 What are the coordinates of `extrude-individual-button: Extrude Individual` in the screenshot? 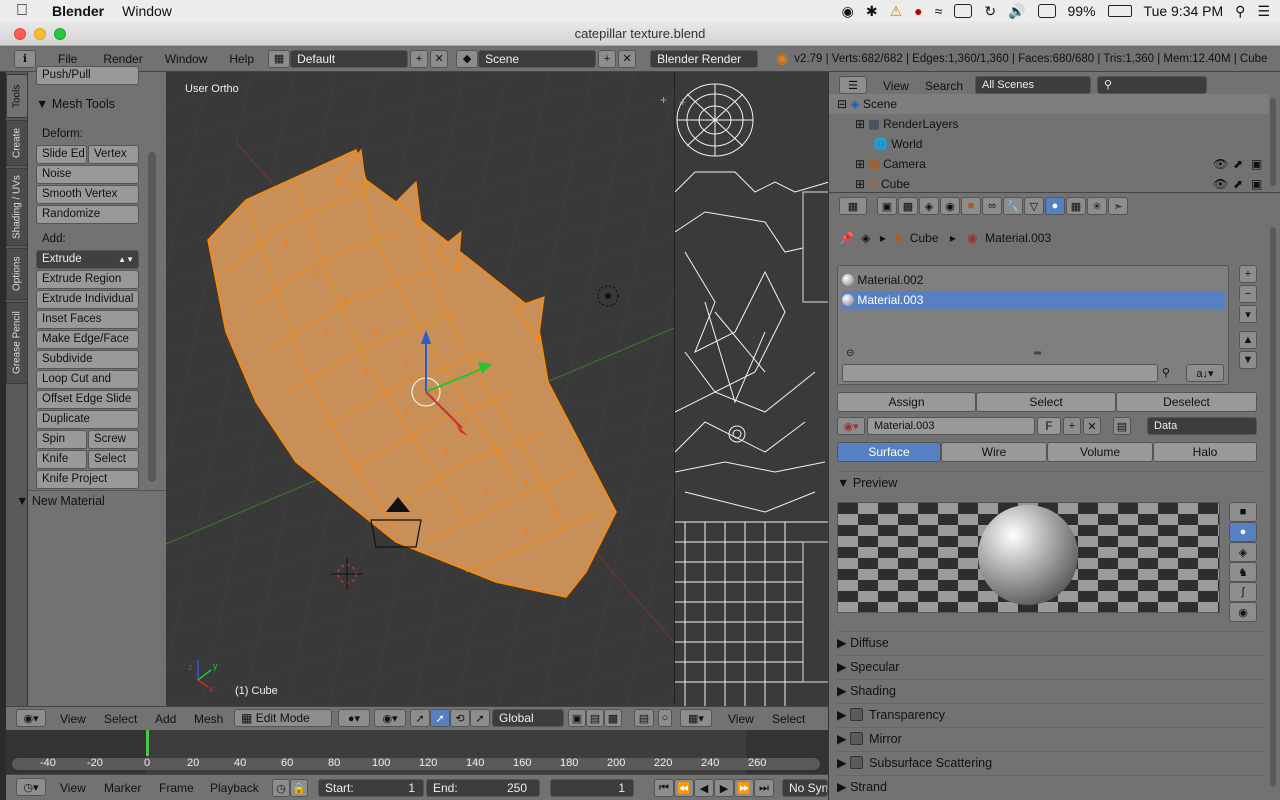 It's located at (87, 299).